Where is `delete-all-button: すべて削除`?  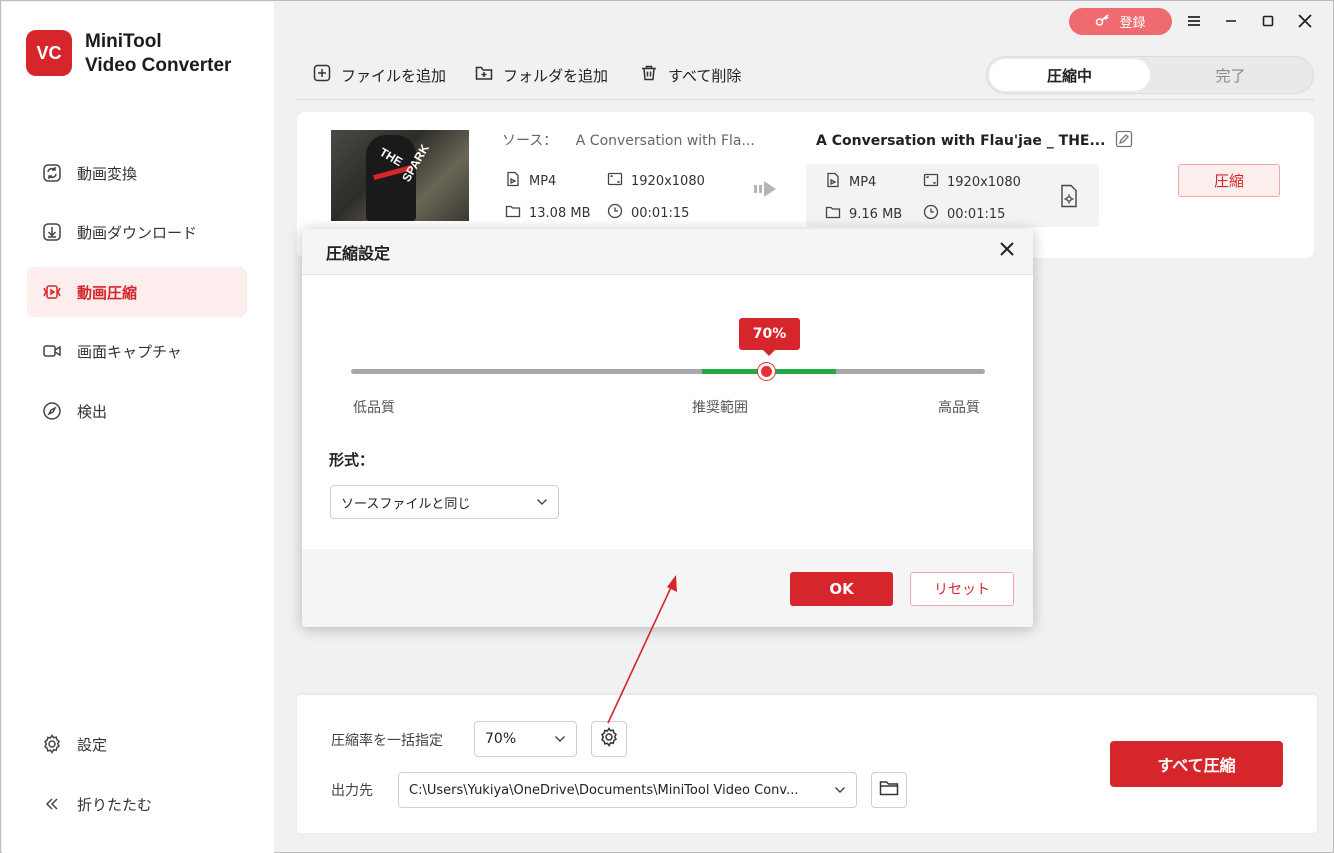 delete-all-button: すべて削除 is located at coordinates (690, 75).